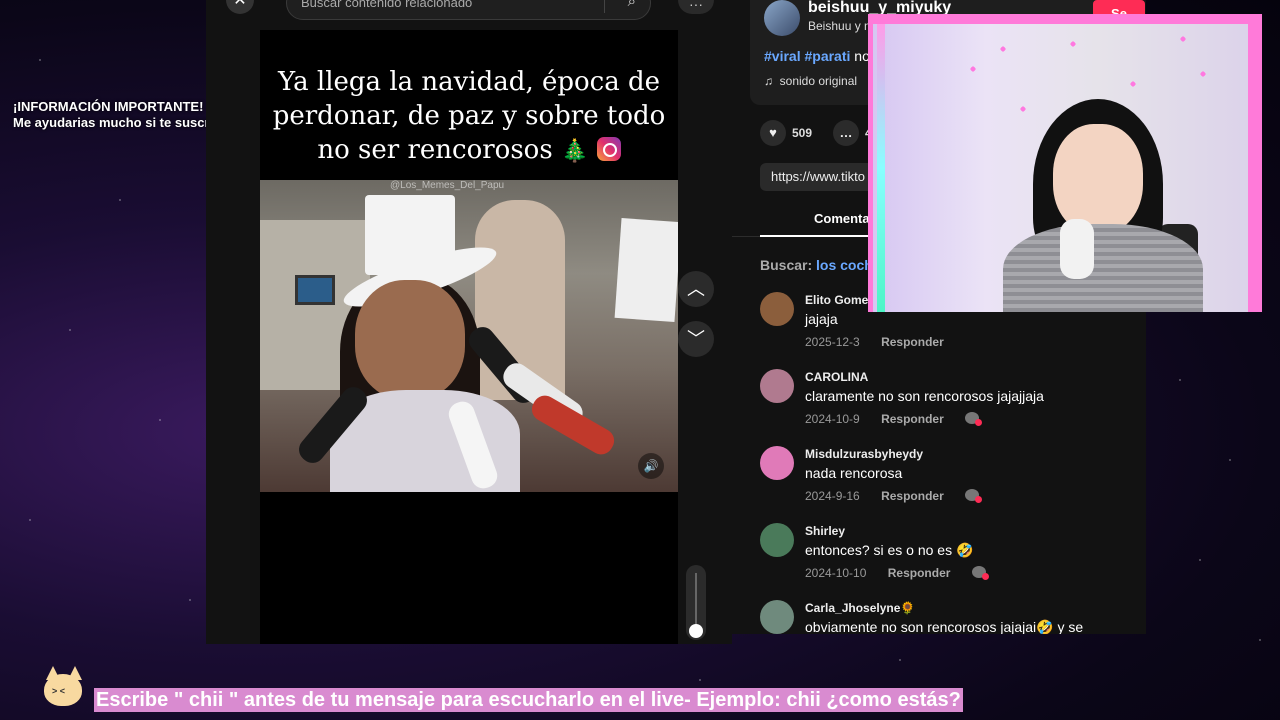 The image size is (1280, 720). I want to click on volume-icon: 🔊, so click(651, 466).